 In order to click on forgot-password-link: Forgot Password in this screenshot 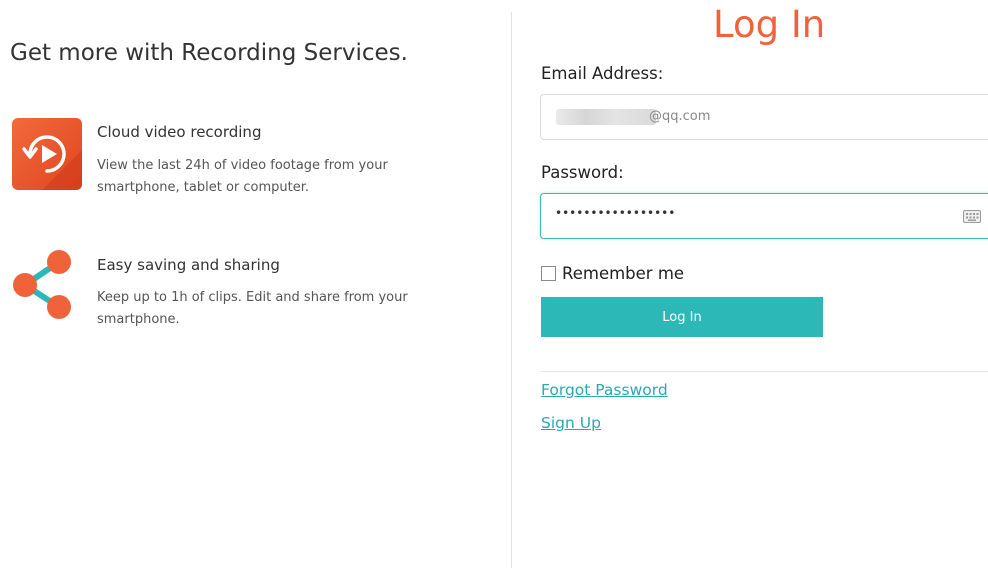, I will do `click(604, 390)`.